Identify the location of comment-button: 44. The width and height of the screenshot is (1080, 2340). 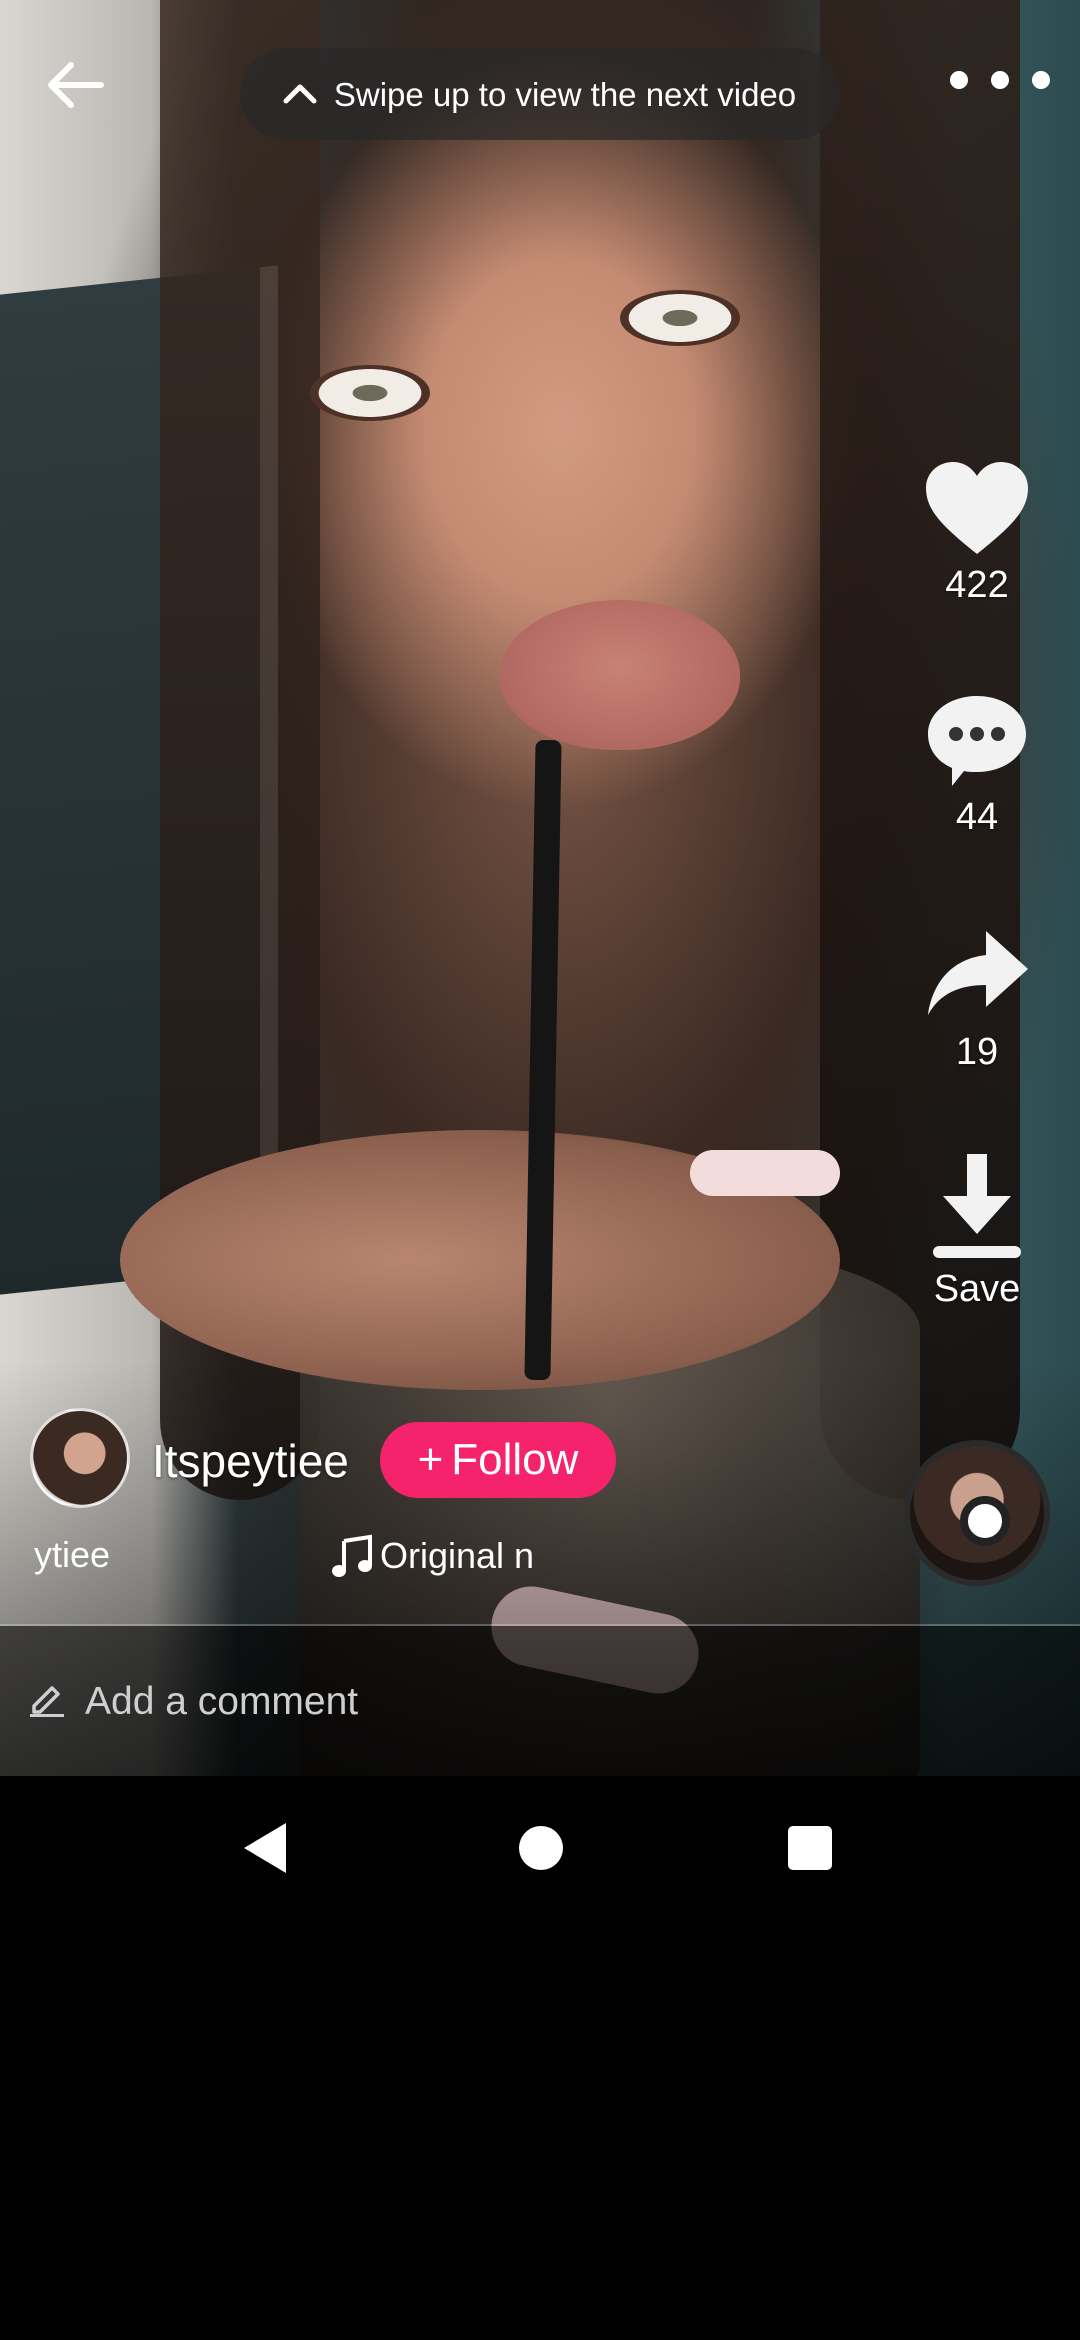
(977, 764).